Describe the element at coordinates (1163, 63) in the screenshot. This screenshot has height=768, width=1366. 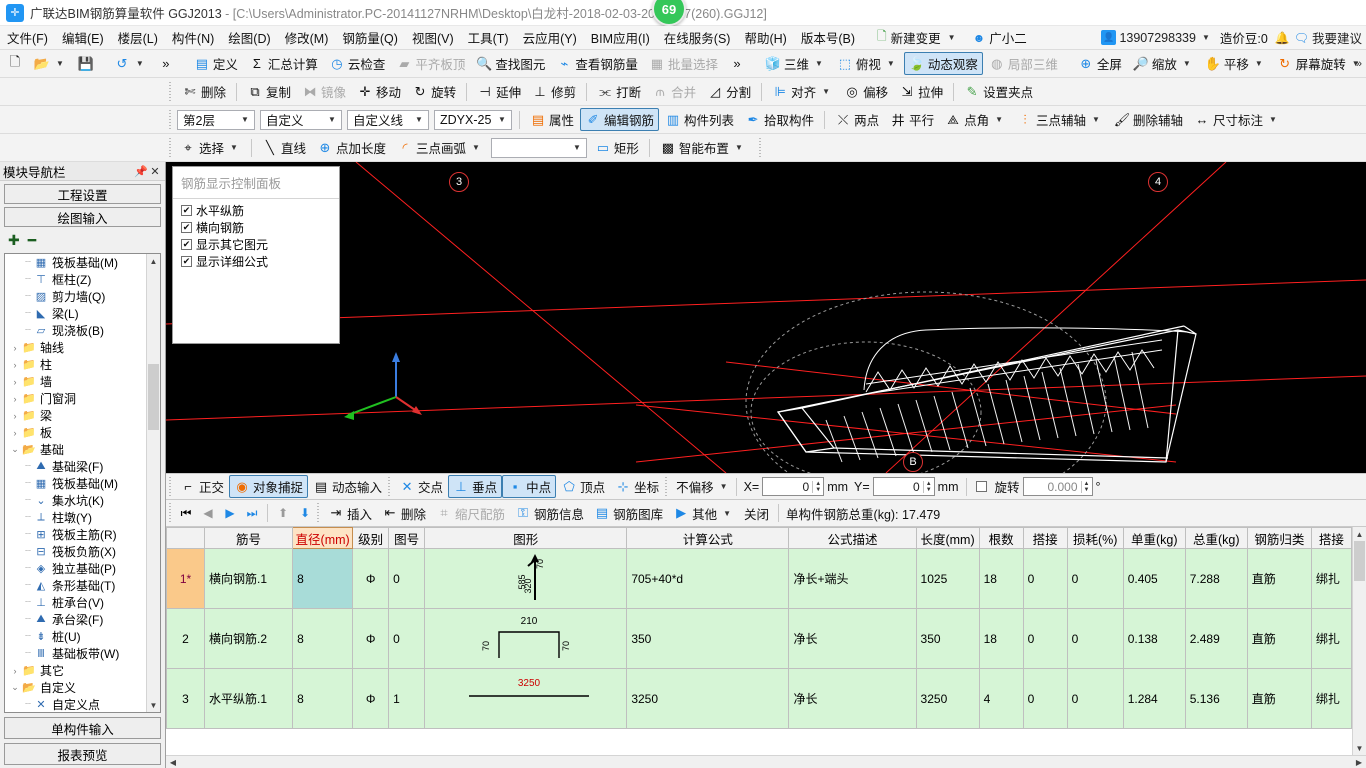
I see `zoom-button: 🔎 缩放 ▼` at that location.